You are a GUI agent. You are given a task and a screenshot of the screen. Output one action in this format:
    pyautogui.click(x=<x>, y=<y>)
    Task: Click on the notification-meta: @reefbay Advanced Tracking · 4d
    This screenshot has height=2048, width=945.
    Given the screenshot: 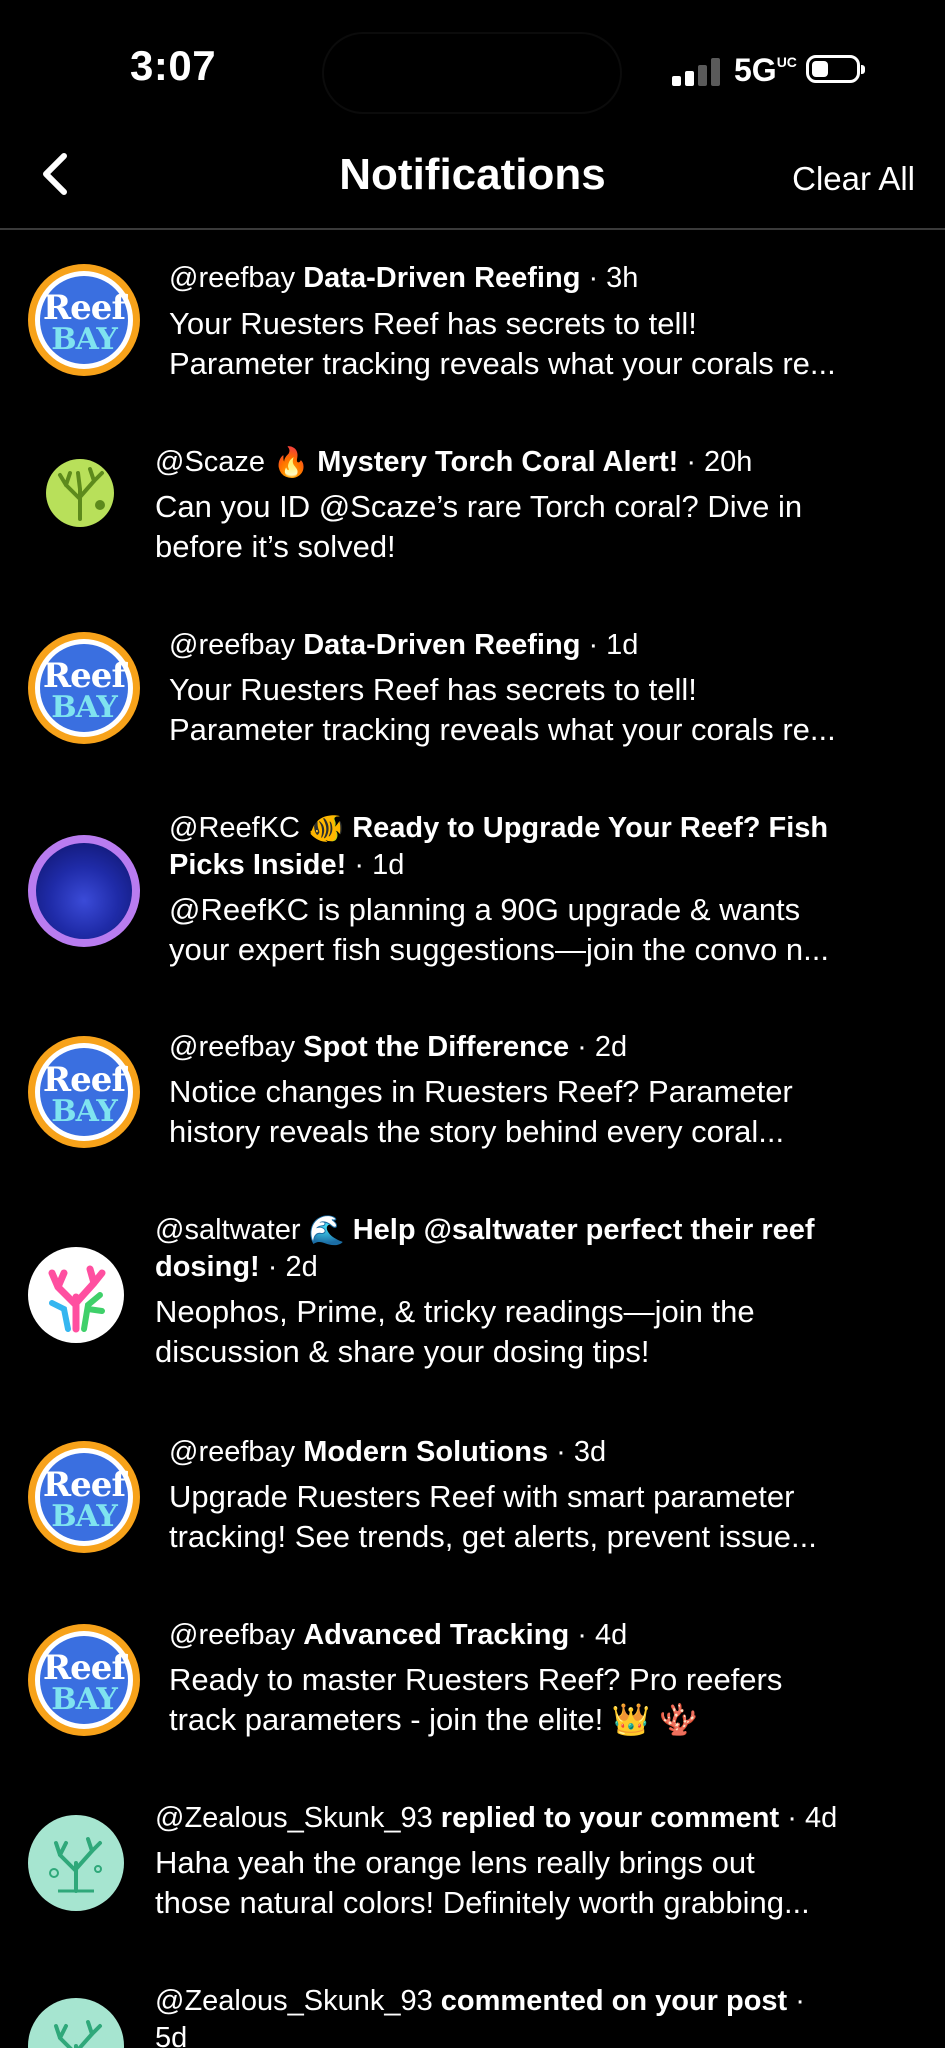 What is the action you would take?
    pyautogui.click(x=398, y=1635)
    